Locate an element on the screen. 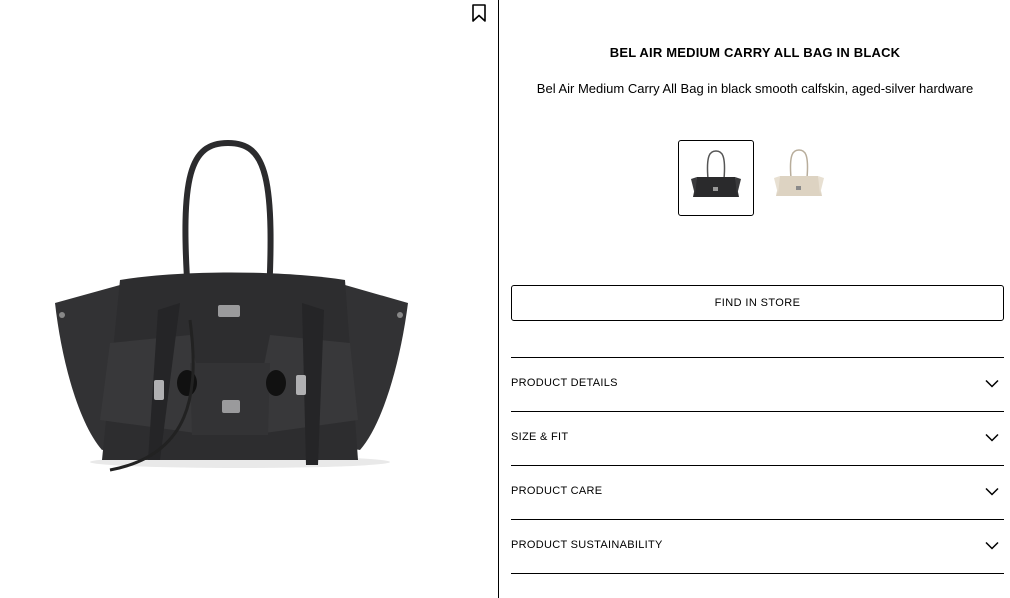  accordion-product-care: PRODUCT CARE is located at coordinates (757, 493).